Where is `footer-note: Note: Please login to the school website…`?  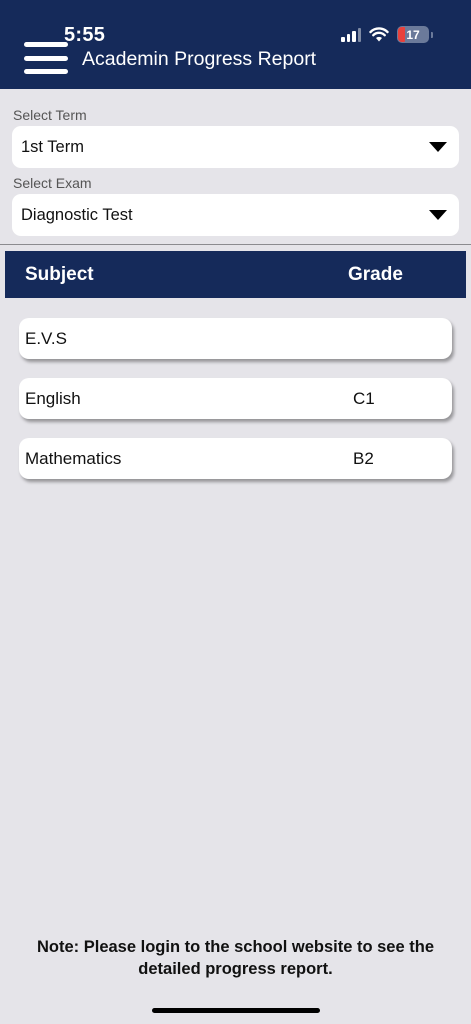 footer-note: Note: Please login to the school website… is located at coordinates (235, 958).